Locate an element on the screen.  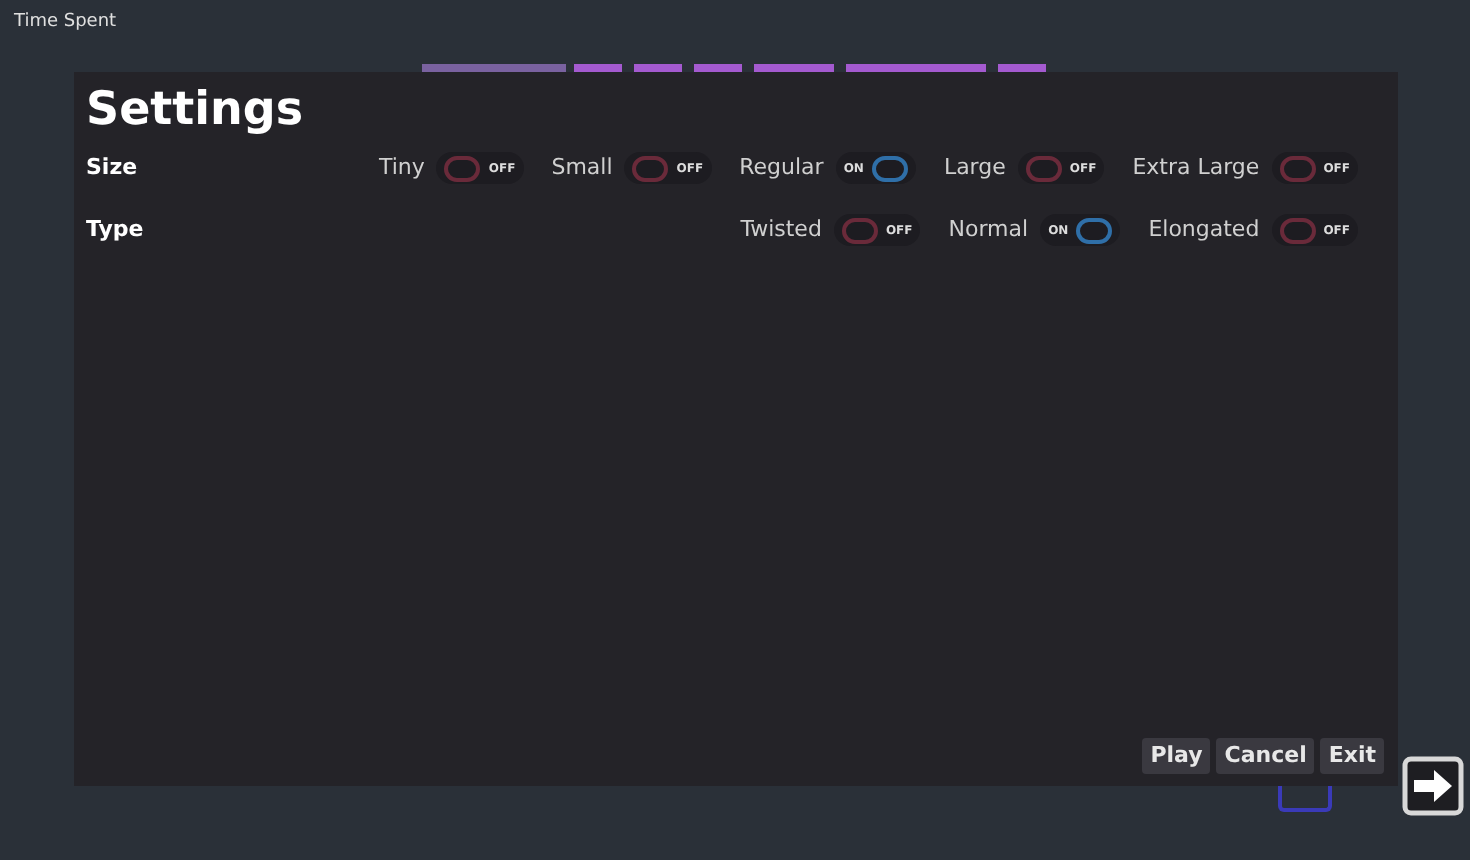
dialog-button: Cancel is located at coordinates (1265, 756).